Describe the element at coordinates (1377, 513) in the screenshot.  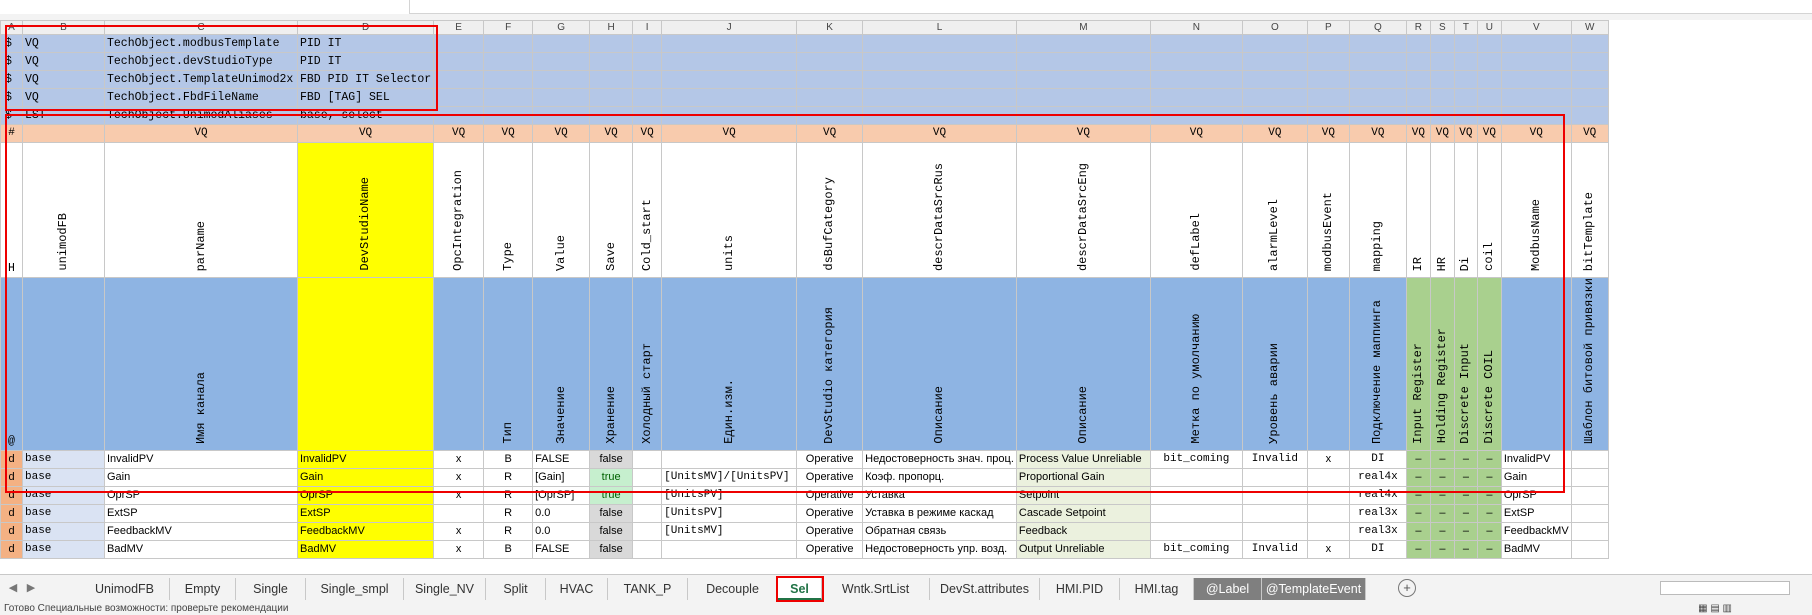
I see `cell: real3x` at that location.